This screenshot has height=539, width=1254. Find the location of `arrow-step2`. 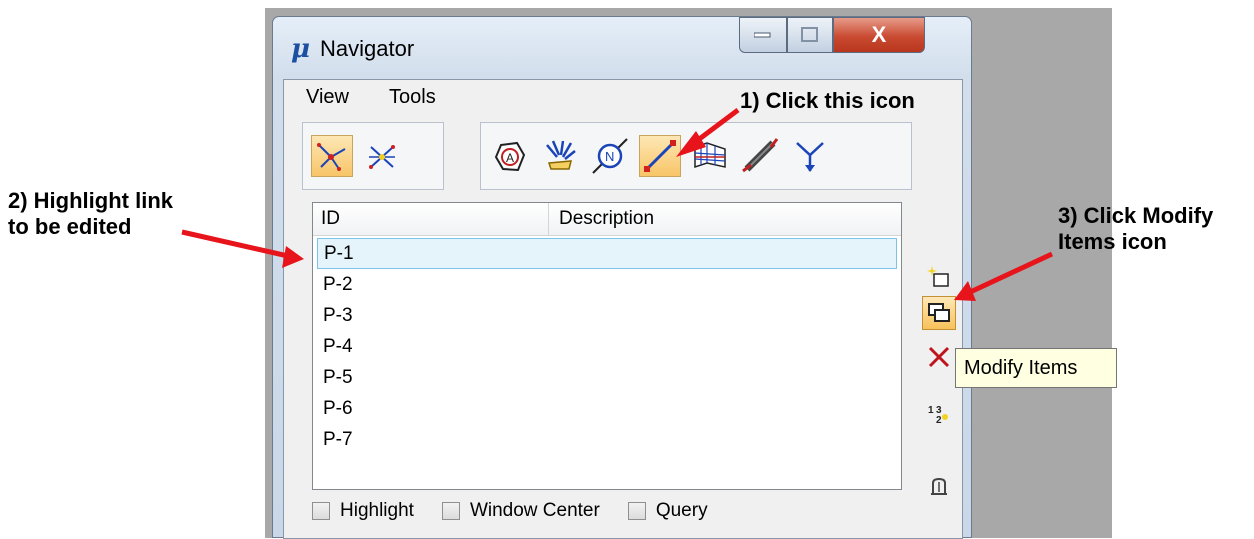

arrow-step2 is located at coordinates (242, 248).